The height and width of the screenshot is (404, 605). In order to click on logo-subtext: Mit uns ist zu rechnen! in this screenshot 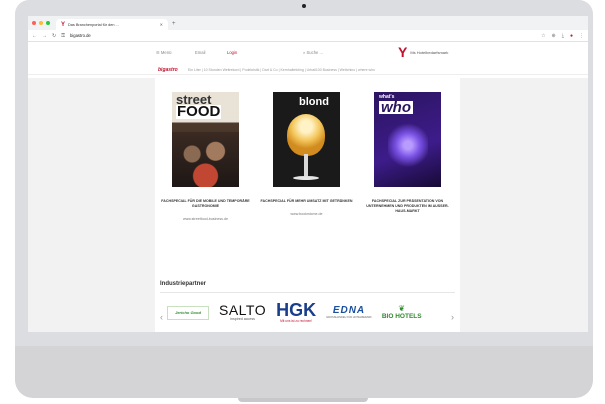, I will do `click(296, 321)`.